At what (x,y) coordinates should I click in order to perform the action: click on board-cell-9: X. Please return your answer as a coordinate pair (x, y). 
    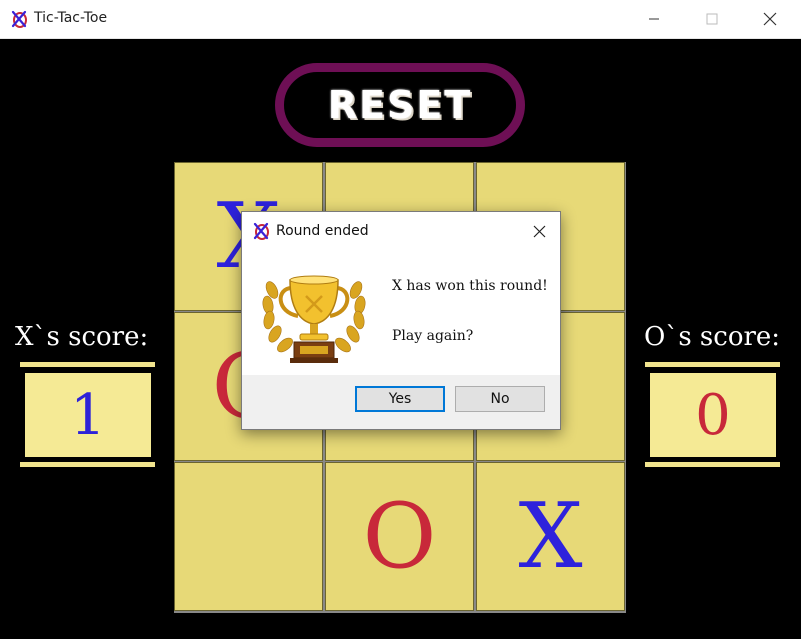
    Looking at the image, I should click on (550, 536).